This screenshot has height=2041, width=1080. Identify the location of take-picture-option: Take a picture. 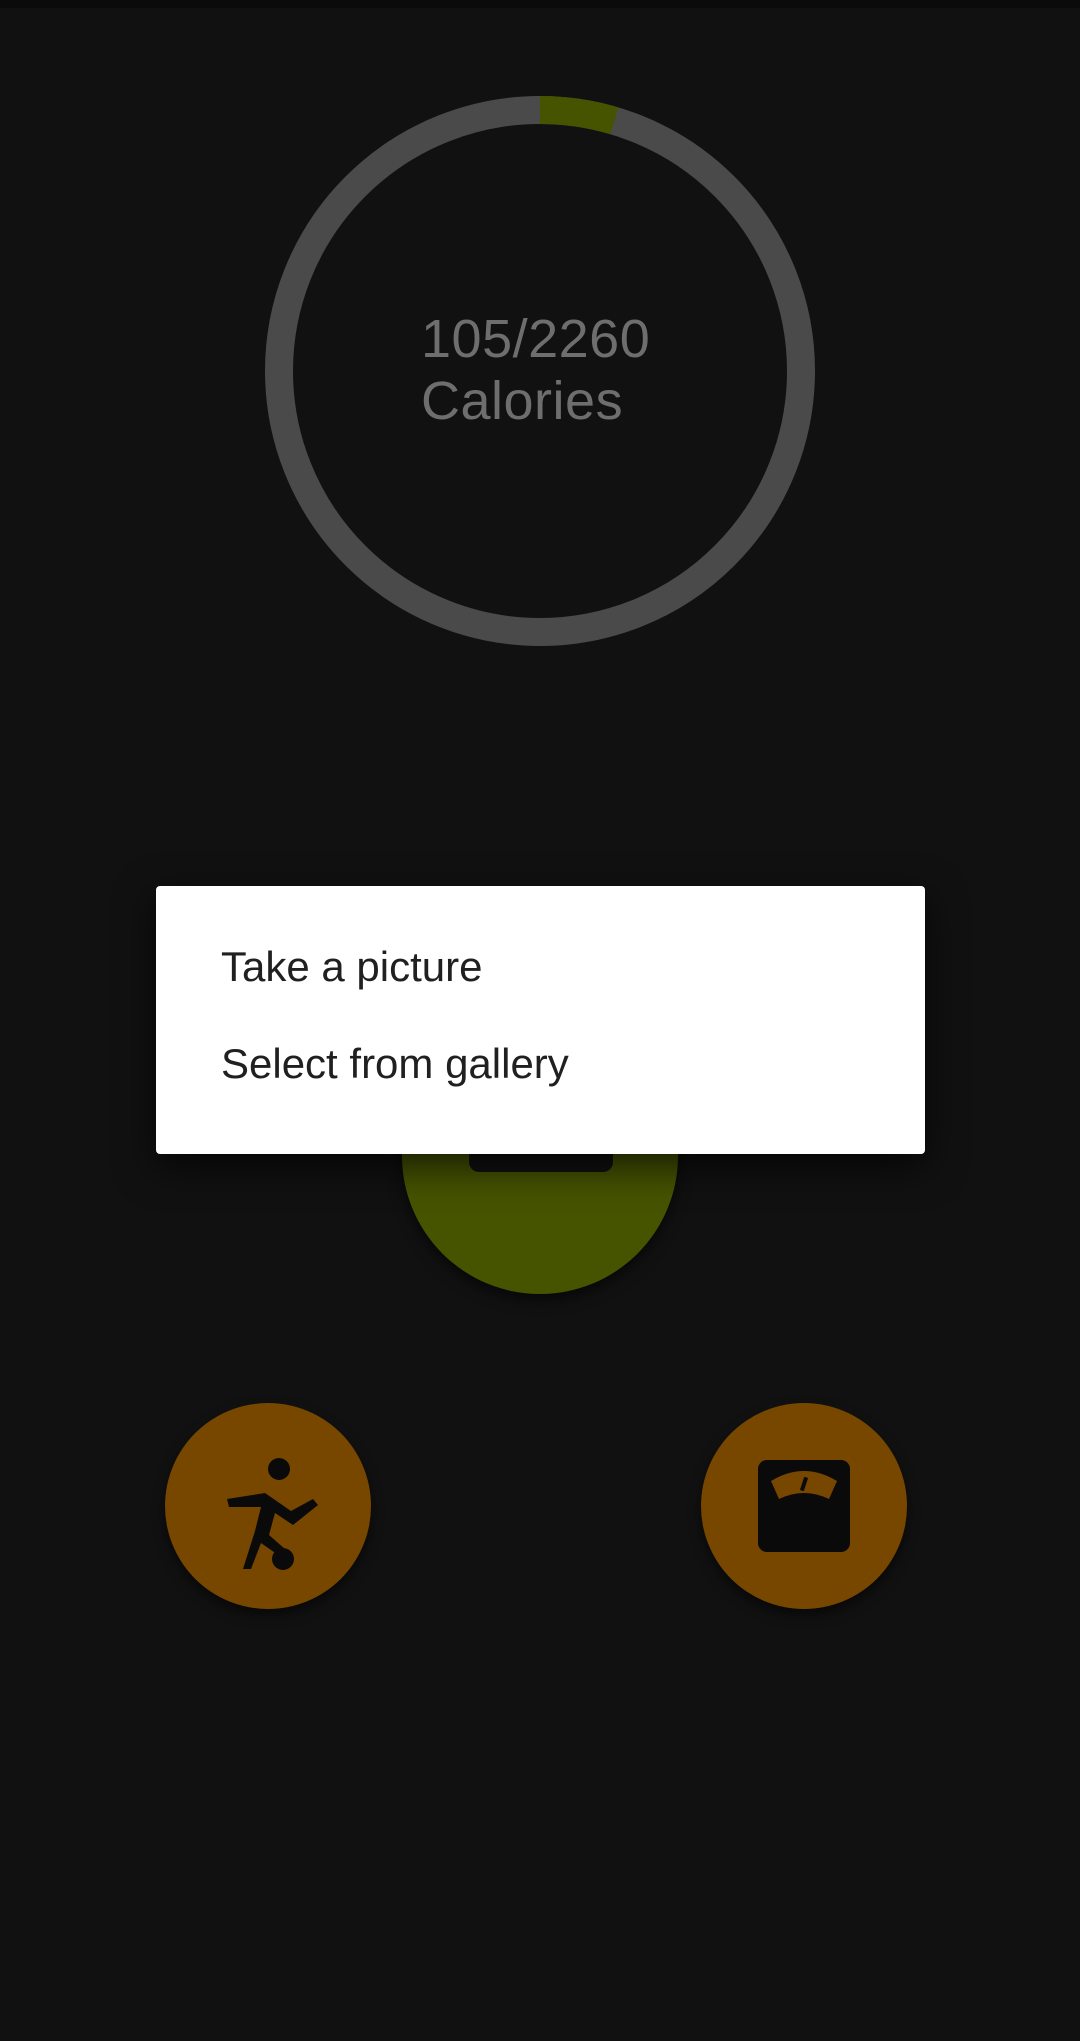
(351, 967).